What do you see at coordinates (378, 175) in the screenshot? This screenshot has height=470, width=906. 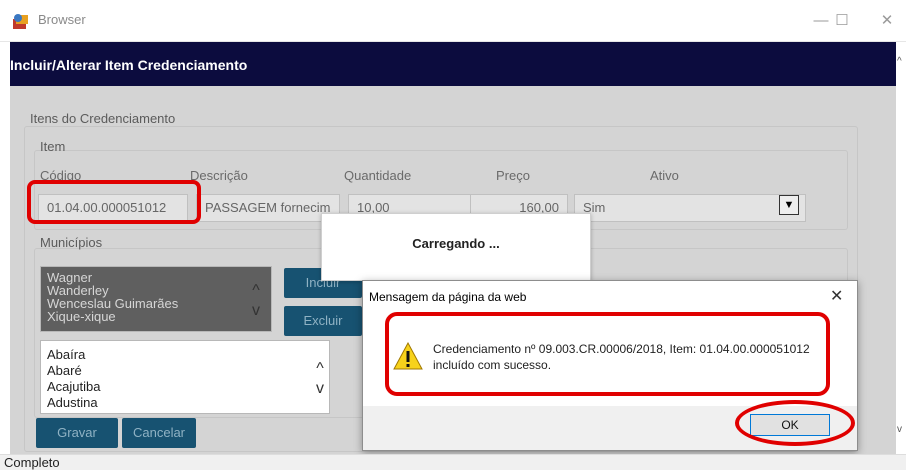 I see `quantidade-label: Quantidade` at bounding box center [378, 175].